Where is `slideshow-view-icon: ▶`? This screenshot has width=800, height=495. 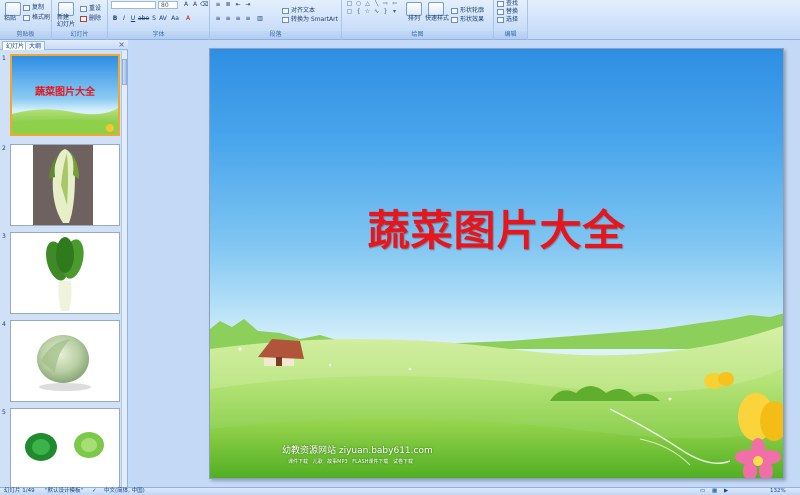
slideshow-view-icon: ▶ is located at coordinates (726, 491).